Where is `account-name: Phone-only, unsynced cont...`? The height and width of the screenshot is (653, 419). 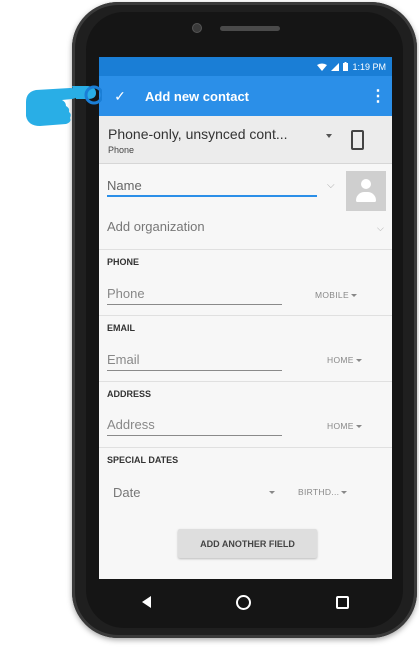
account-name: Phone-only, unsynced cont... is located at coordinates (198, 134).